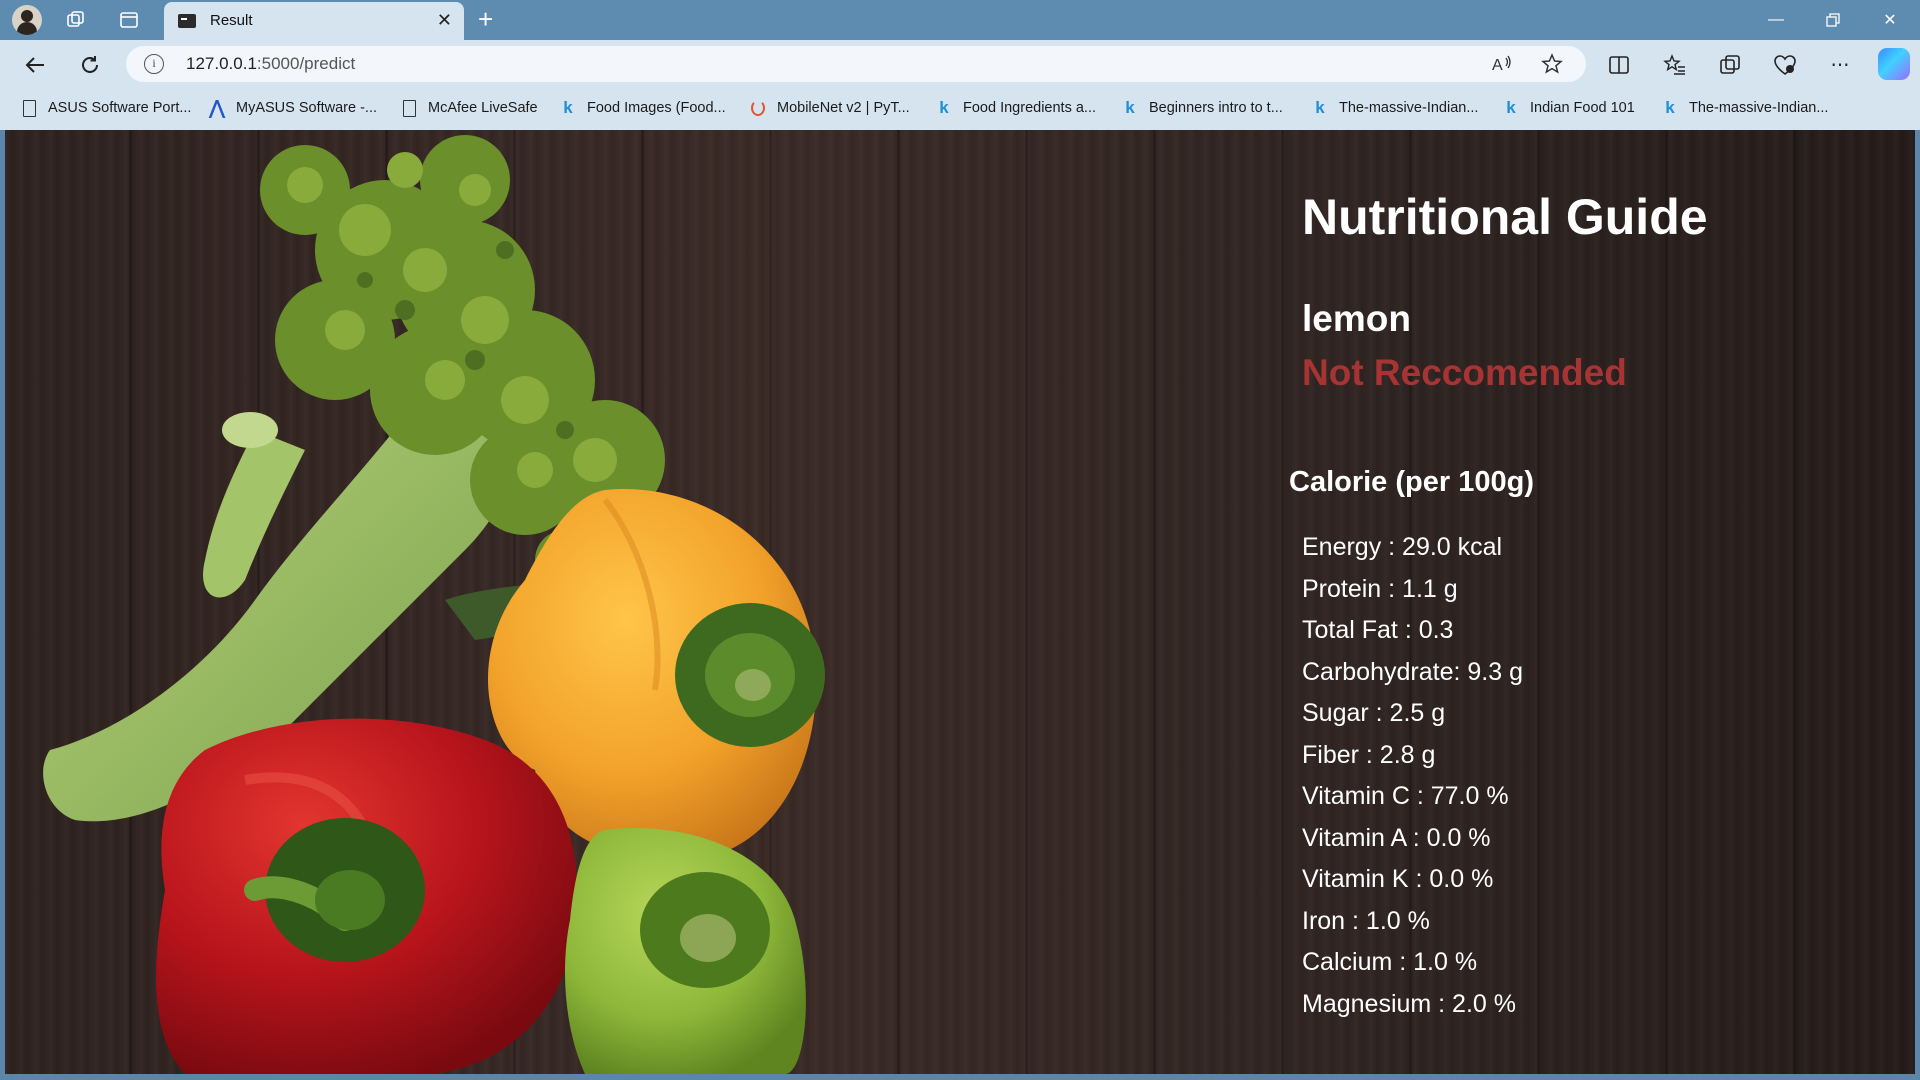 The image size is (1920, 1080). What do you see at coordinates (1464, 372) in the screenshot?
I see `recommendation-status: Not Reccomended` at bounding box center [1464, 372].